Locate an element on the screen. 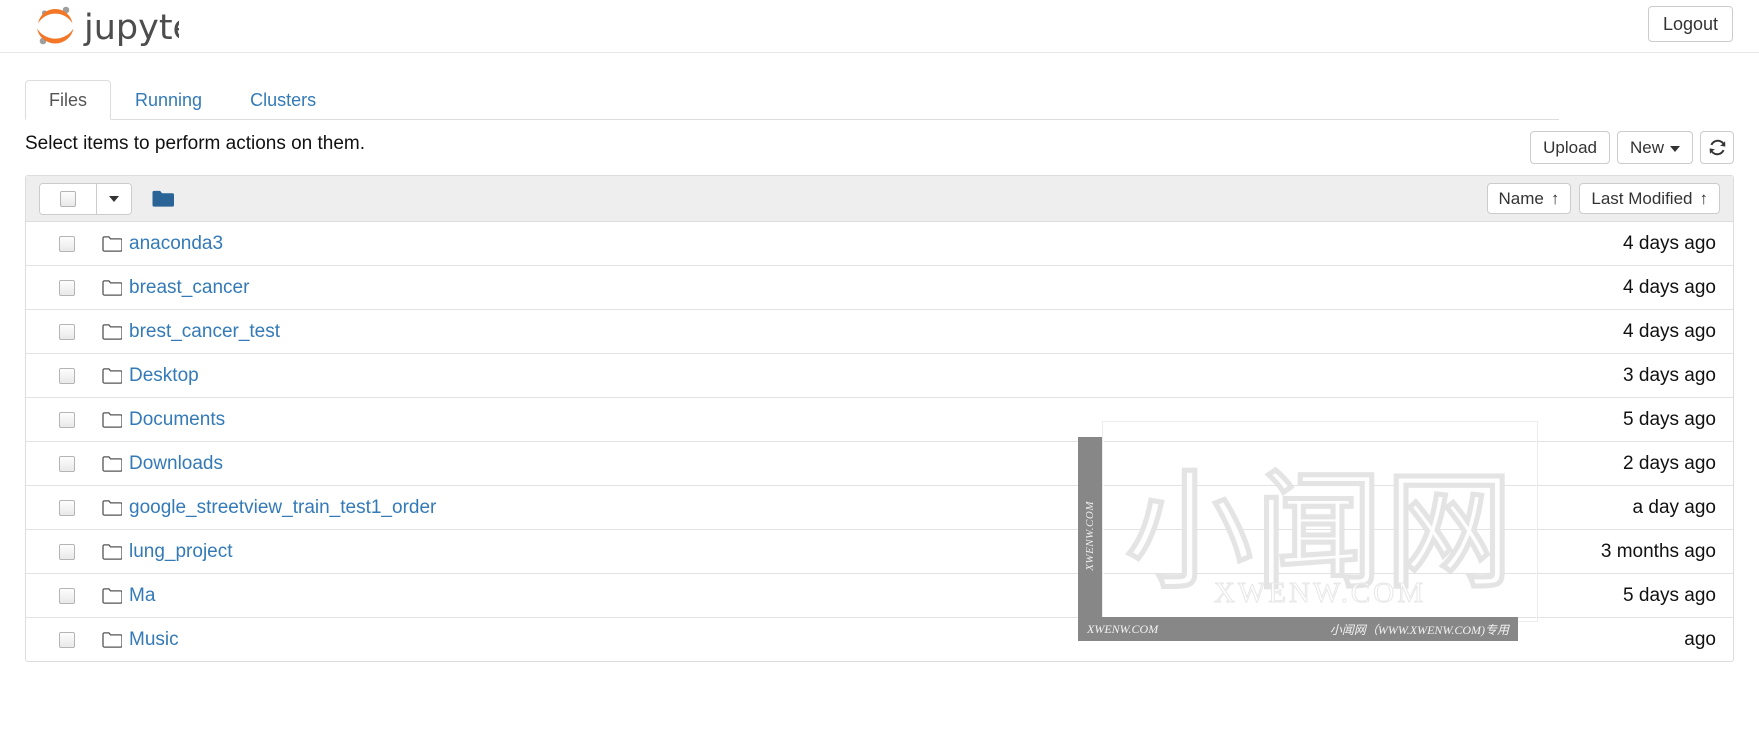  folder-filled-icon is located at coordinates (163, 198).